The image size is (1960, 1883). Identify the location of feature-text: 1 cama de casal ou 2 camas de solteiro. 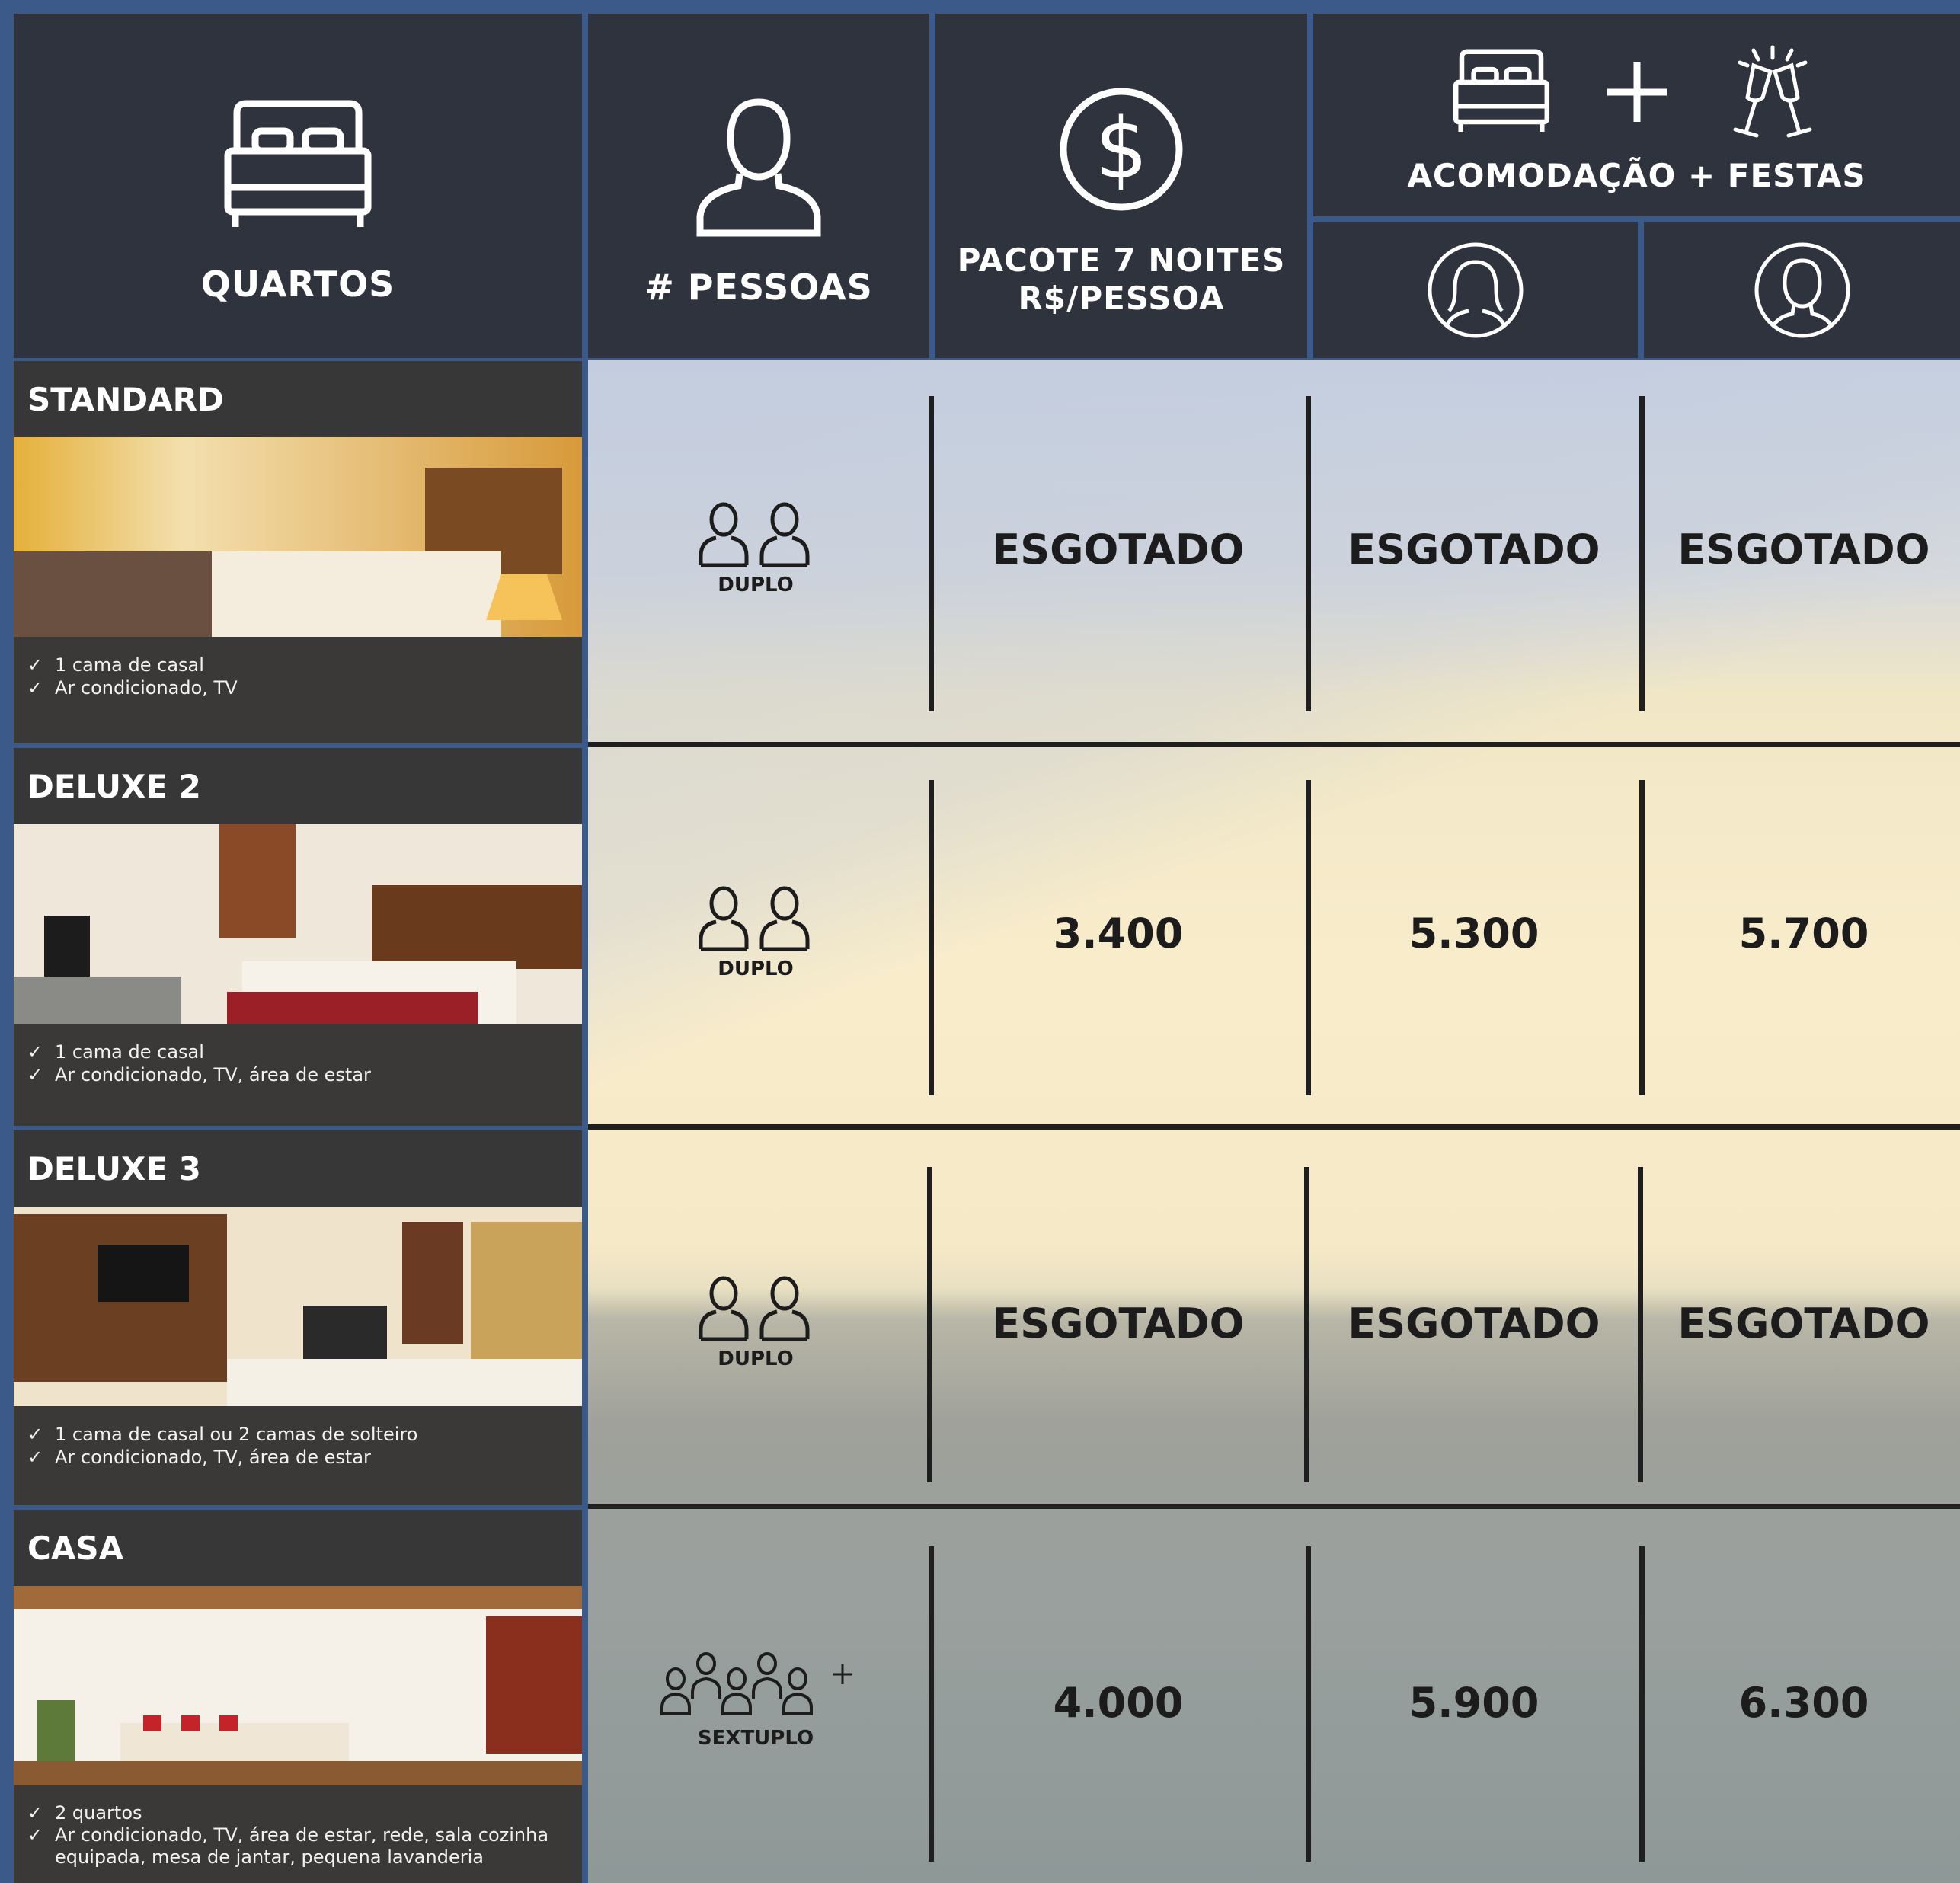
(236, 1434).